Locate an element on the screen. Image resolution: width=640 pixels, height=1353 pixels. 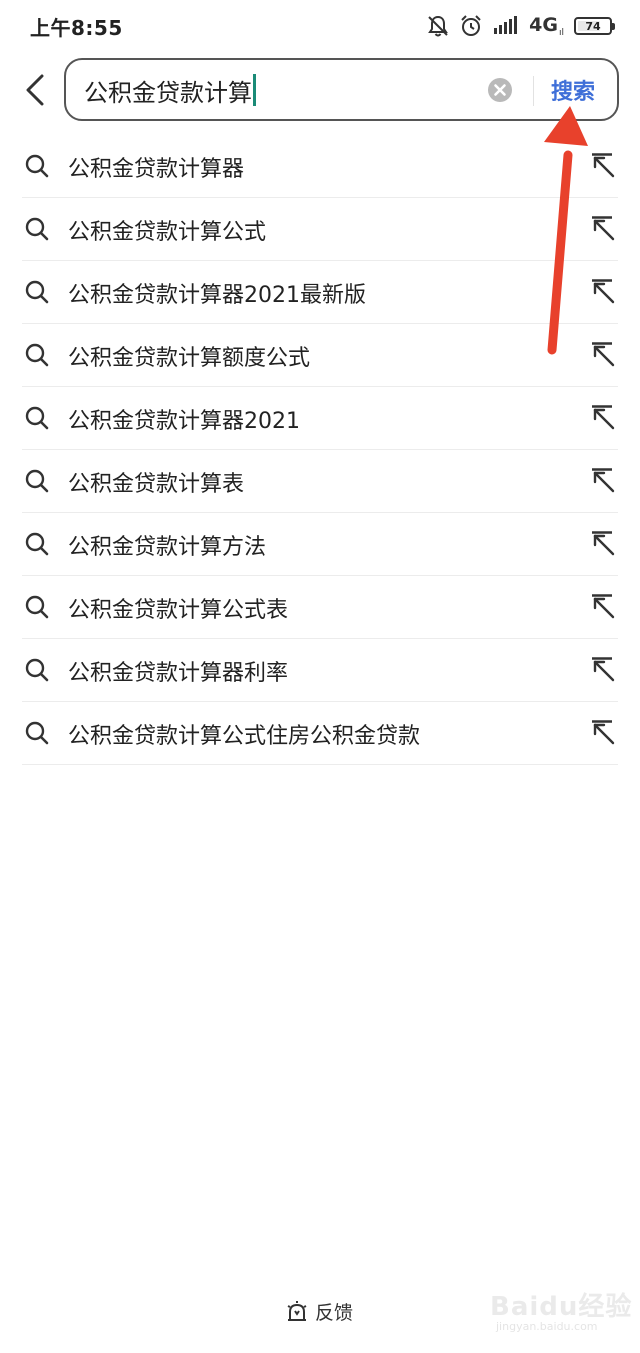
feedback-label: 反馈 is located at coordinates (334, 1313).